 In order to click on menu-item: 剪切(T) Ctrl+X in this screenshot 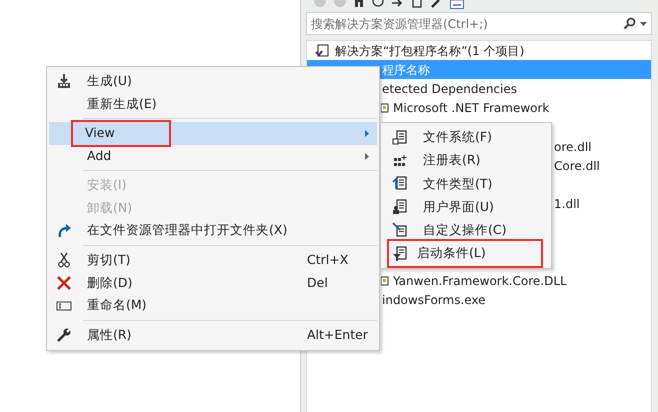, I will do `click(213, 260)`.